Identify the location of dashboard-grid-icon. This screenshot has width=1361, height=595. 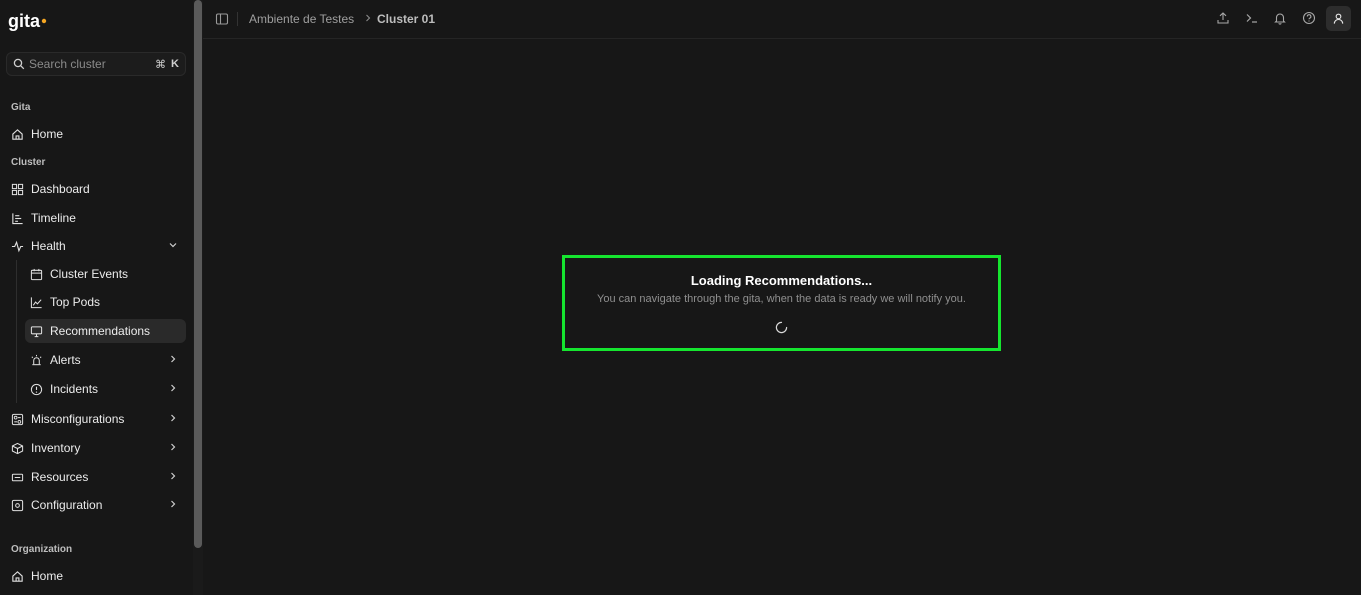
(17, 189).